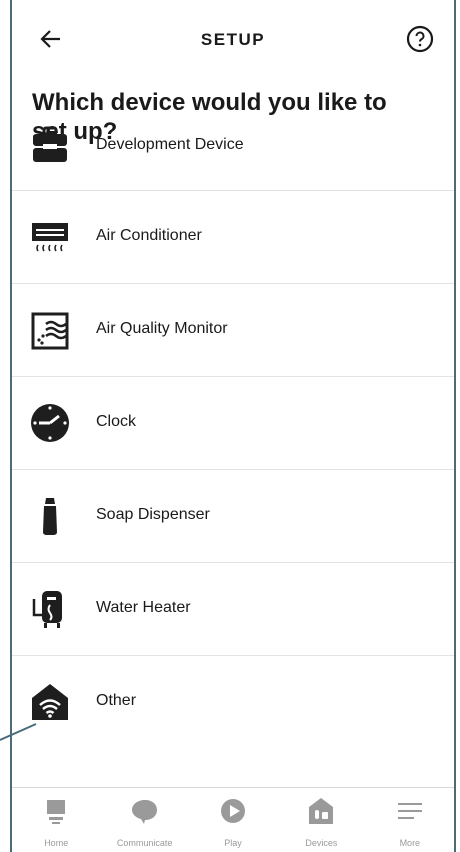 This screenshot has width=460, height=852. I want to click on device-item-soap-dispenser: Soap Dispenser, so click(233, 516).